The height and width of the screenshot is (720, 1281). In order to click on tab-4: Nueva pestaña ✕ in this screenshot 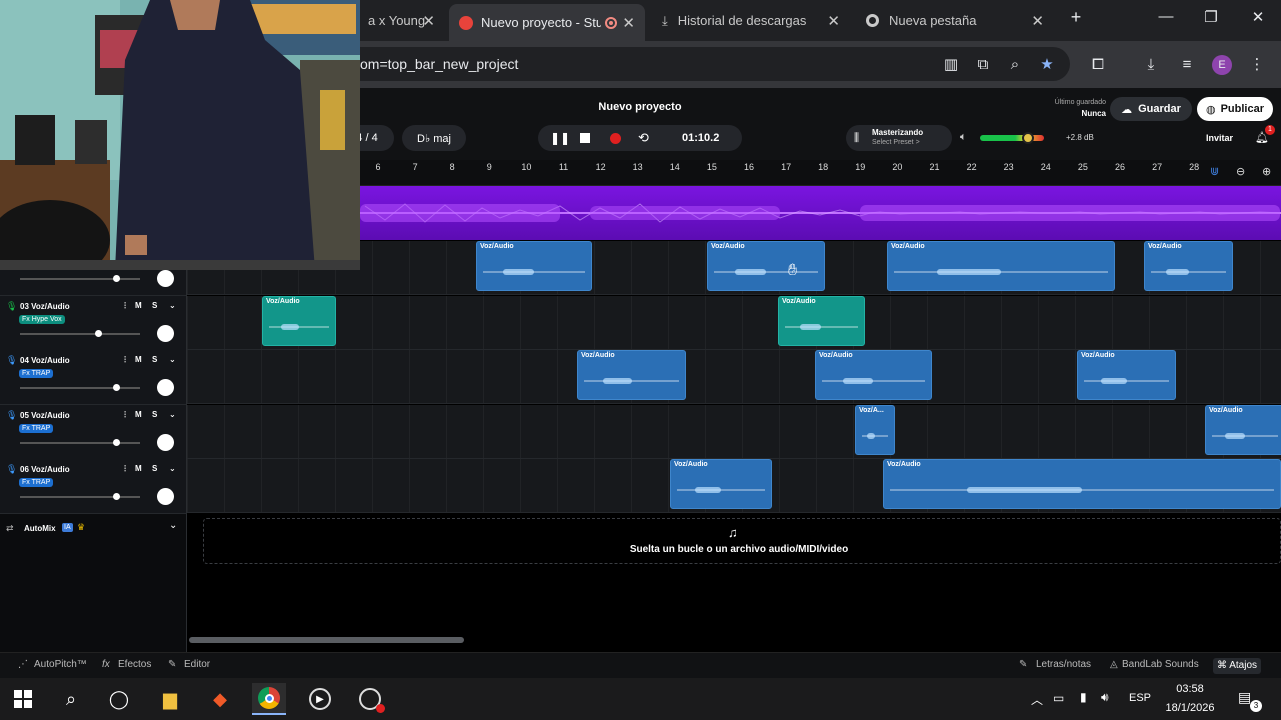, I will do `click(955, 20)`.